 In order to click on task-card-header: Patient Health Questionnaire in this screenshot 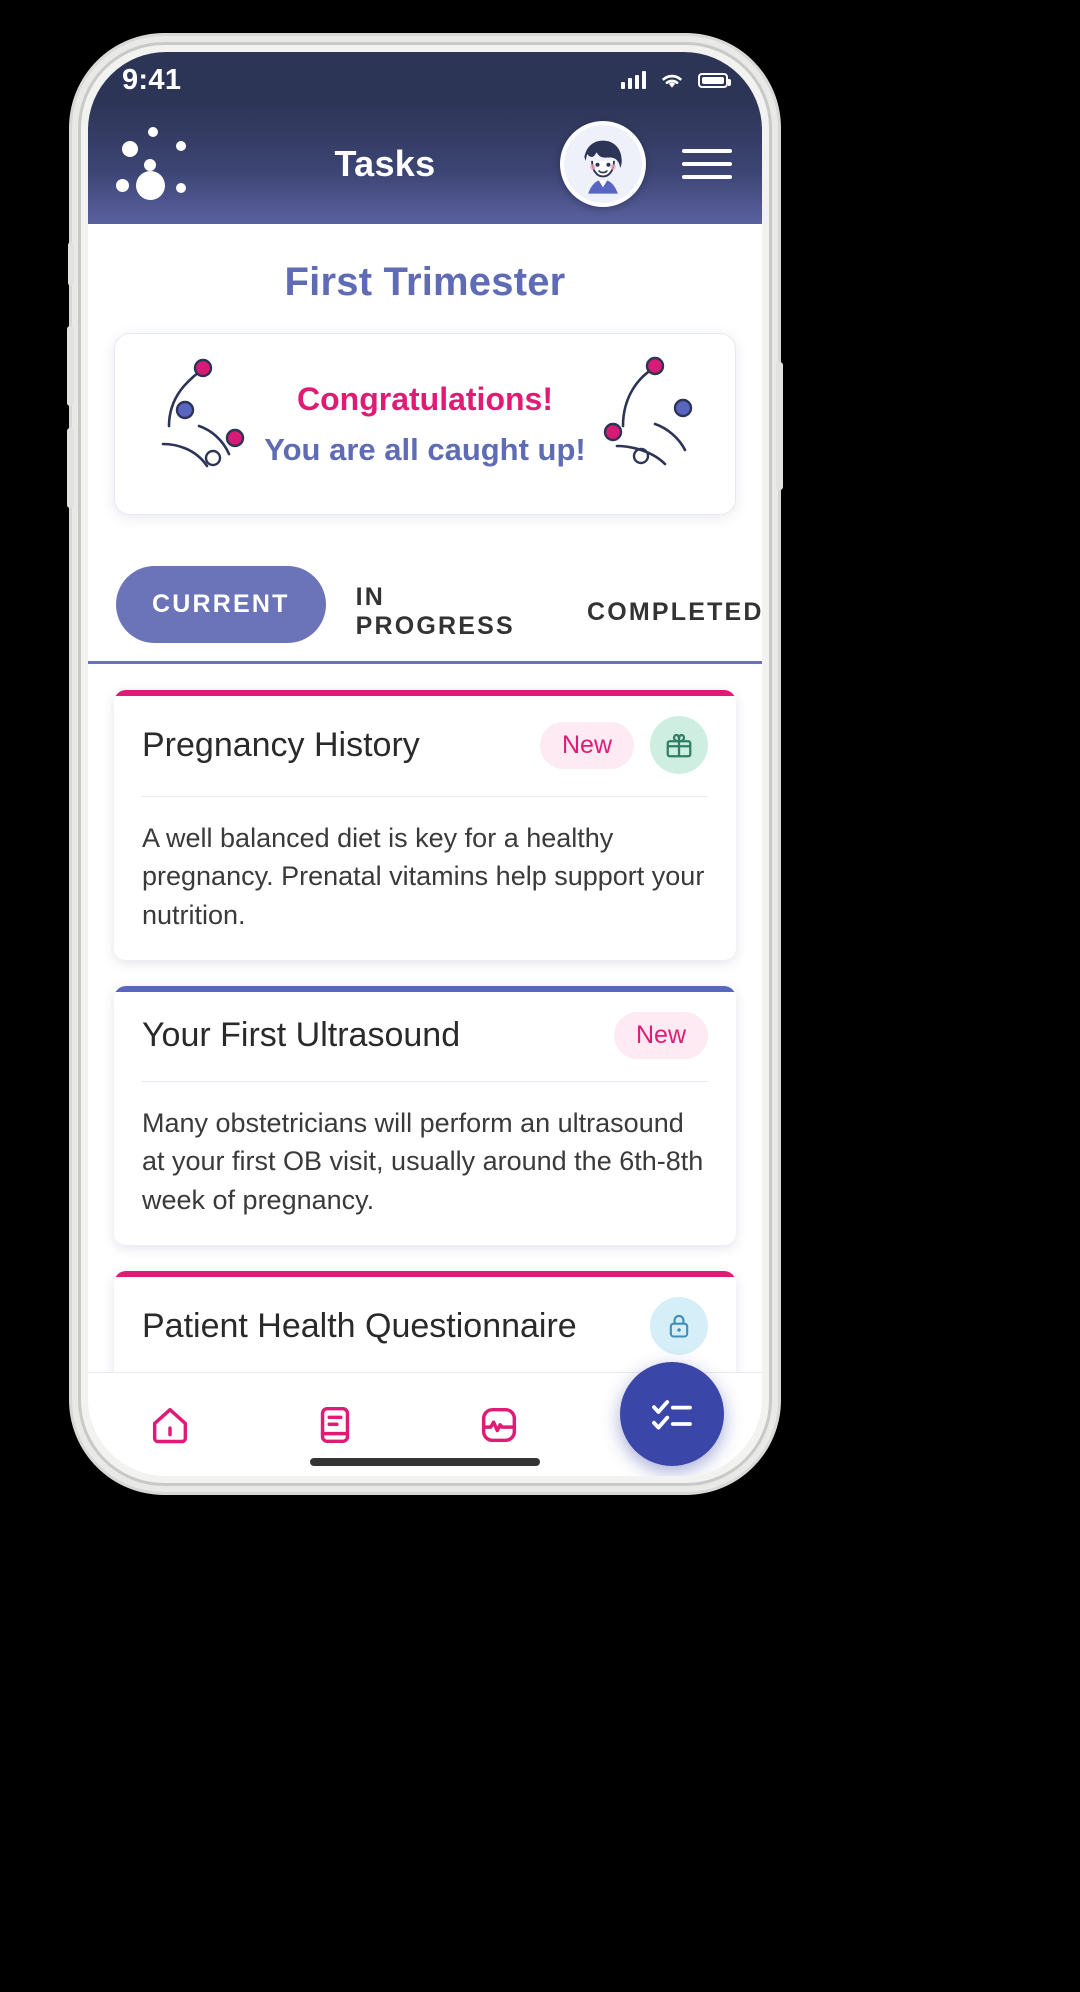, I will do `click(425, 1324)`.